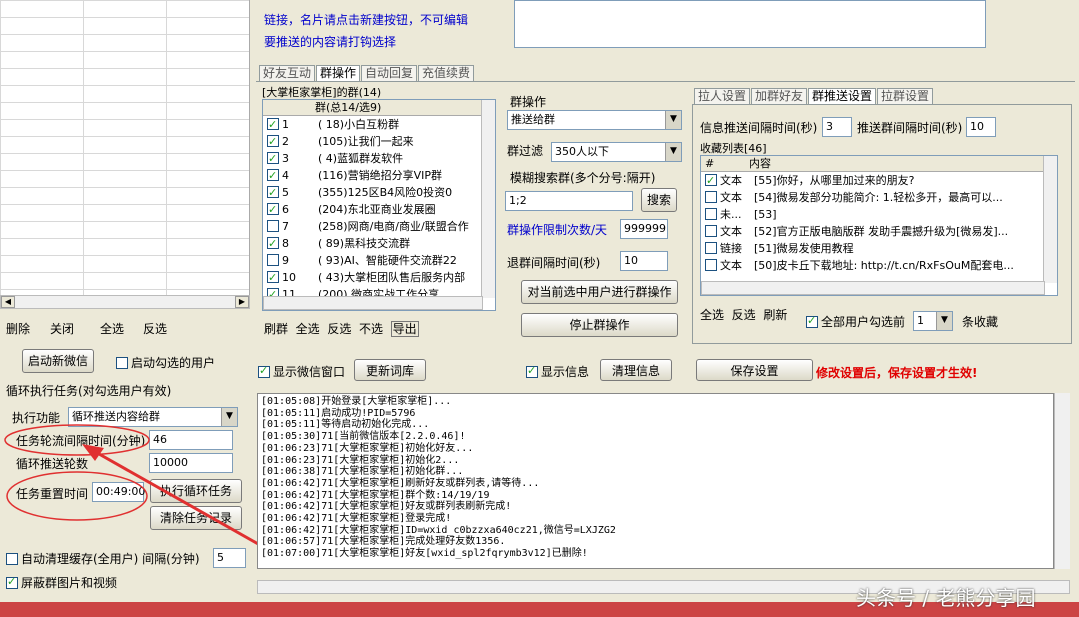  Describe the element at coordinates (390, 370) in the screenshot. I see `refresh-dict-button: 更新词库` at that location.